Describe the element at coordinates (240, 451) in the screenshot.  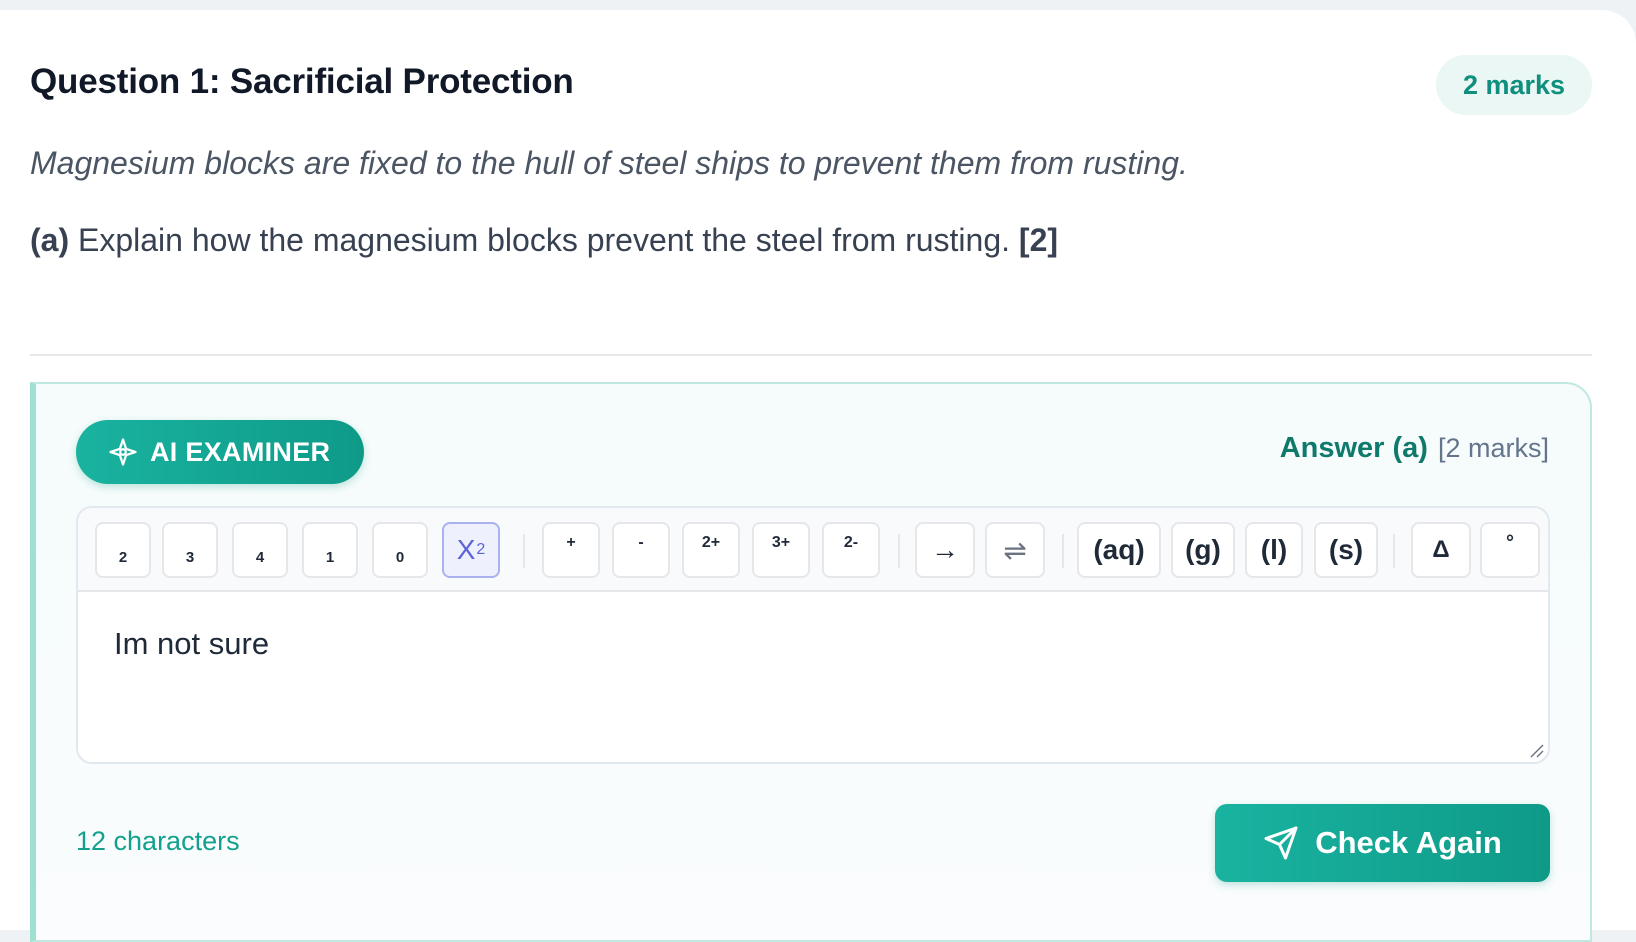
I see `ai-examiner-label: AI EXAMINER` at that location.